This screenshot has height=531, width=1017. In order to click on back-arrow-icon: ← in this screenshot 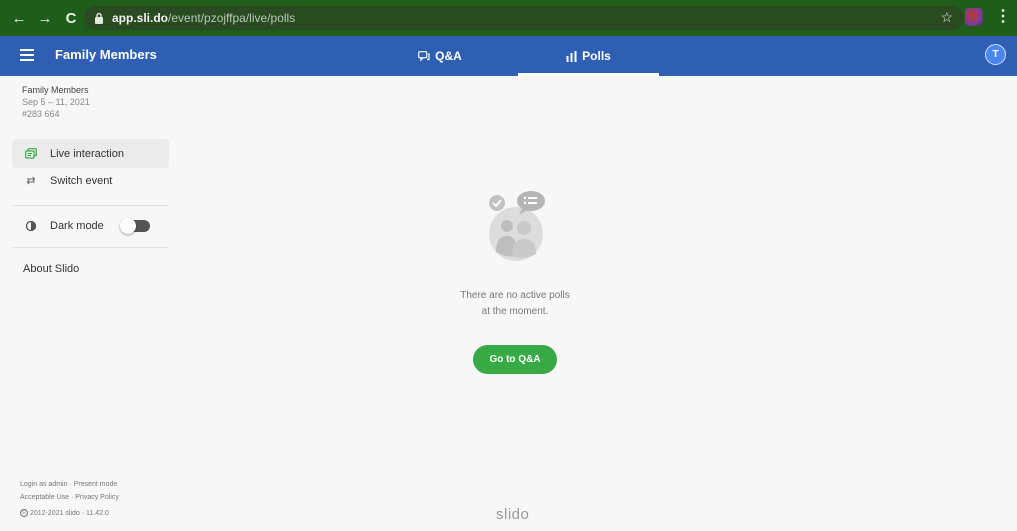, I will do `click(19, 18)`.